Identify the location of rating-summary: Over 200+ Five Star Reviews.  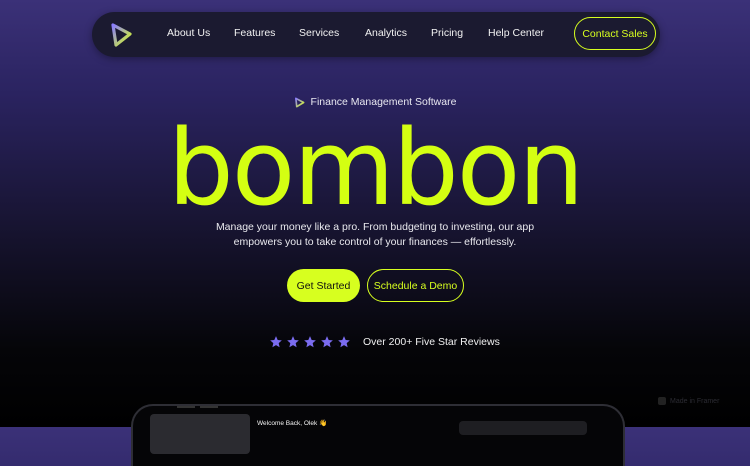
(384, 342).